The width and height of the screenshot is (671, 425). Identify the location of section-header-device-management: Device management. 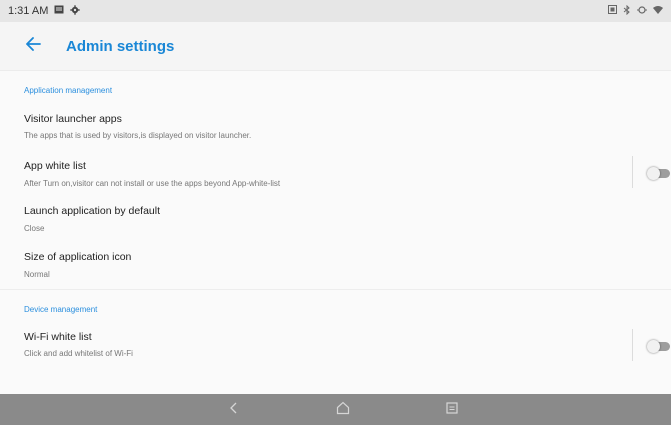
(61, 309).